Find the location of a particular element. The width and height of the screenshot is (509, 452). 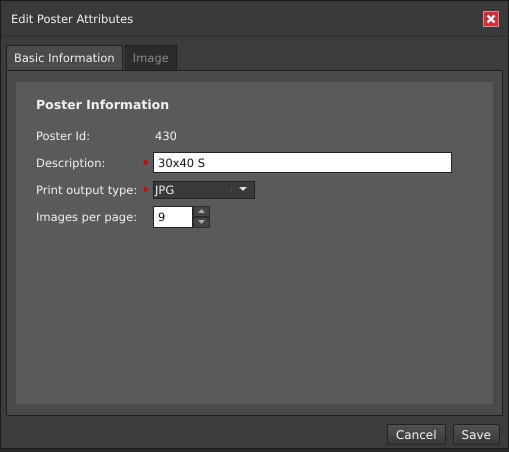

field-label: Images per page: is located at coordinates (87, 217).